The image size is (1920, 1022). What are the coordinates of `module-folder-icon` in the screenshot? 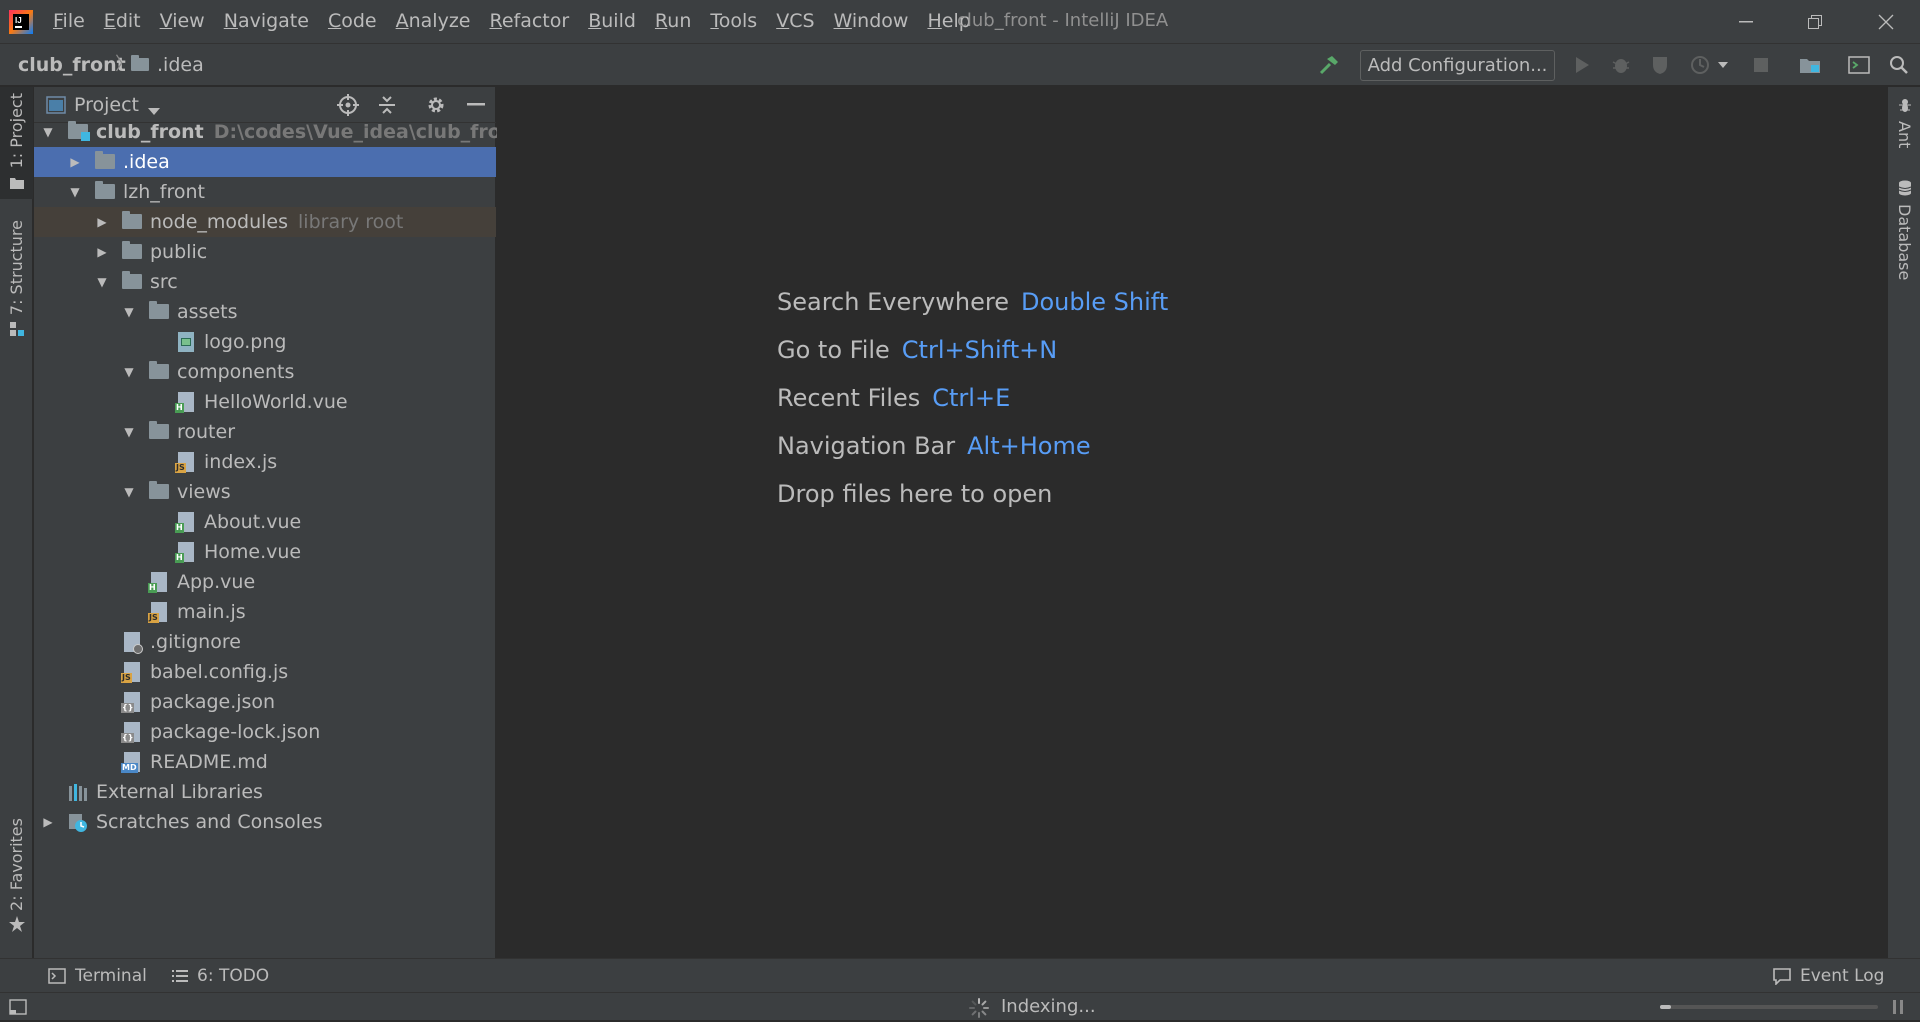 It's located at (79, 131).